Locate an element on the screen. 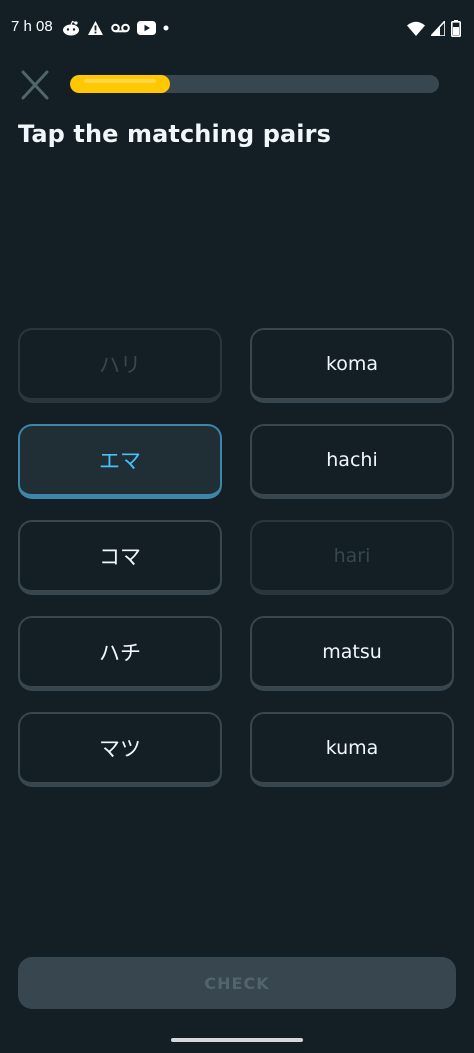 The width and height of the screenshot is (474, 1053). progress-bar is located at coordinates (254, 84).